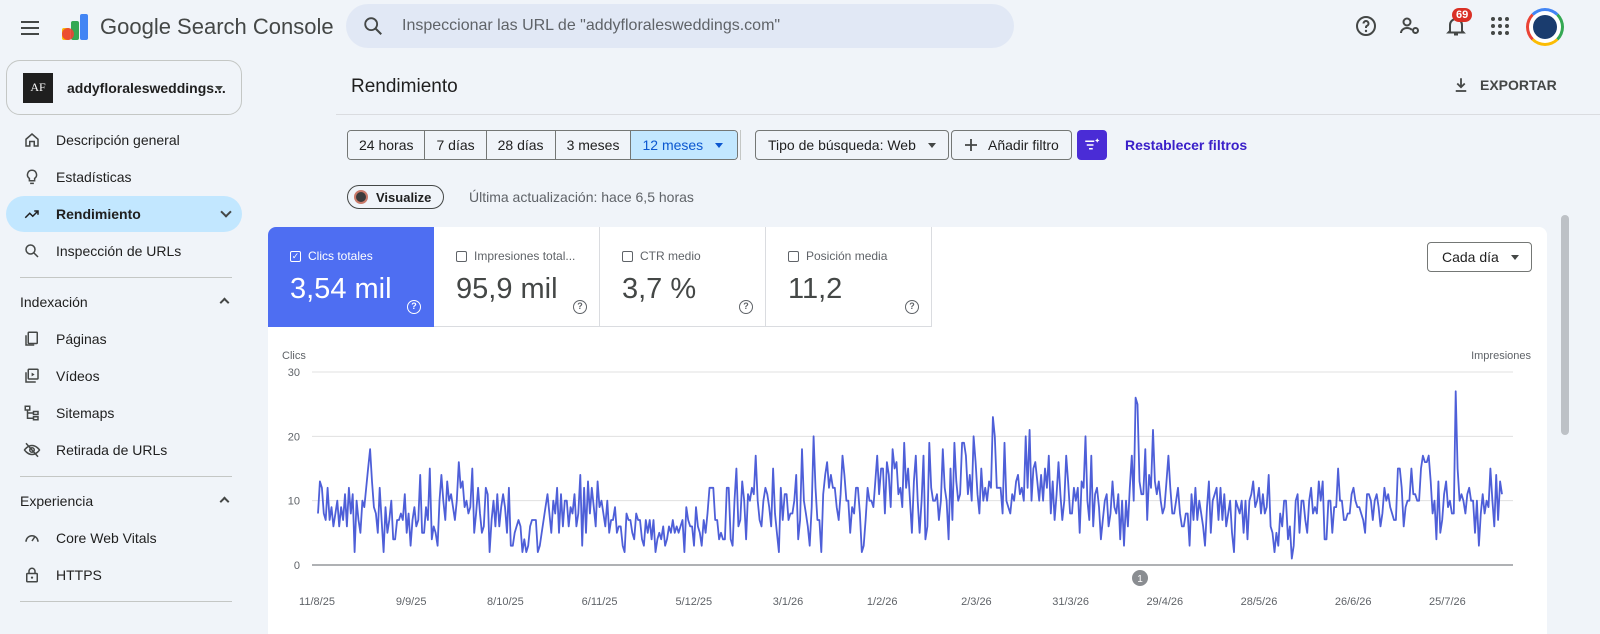 This screenshot has height=634, width=1600. Describe the element at coordinates (340, 256) in the screenshot. I see `metric-label-text: Clics totales` at that location.